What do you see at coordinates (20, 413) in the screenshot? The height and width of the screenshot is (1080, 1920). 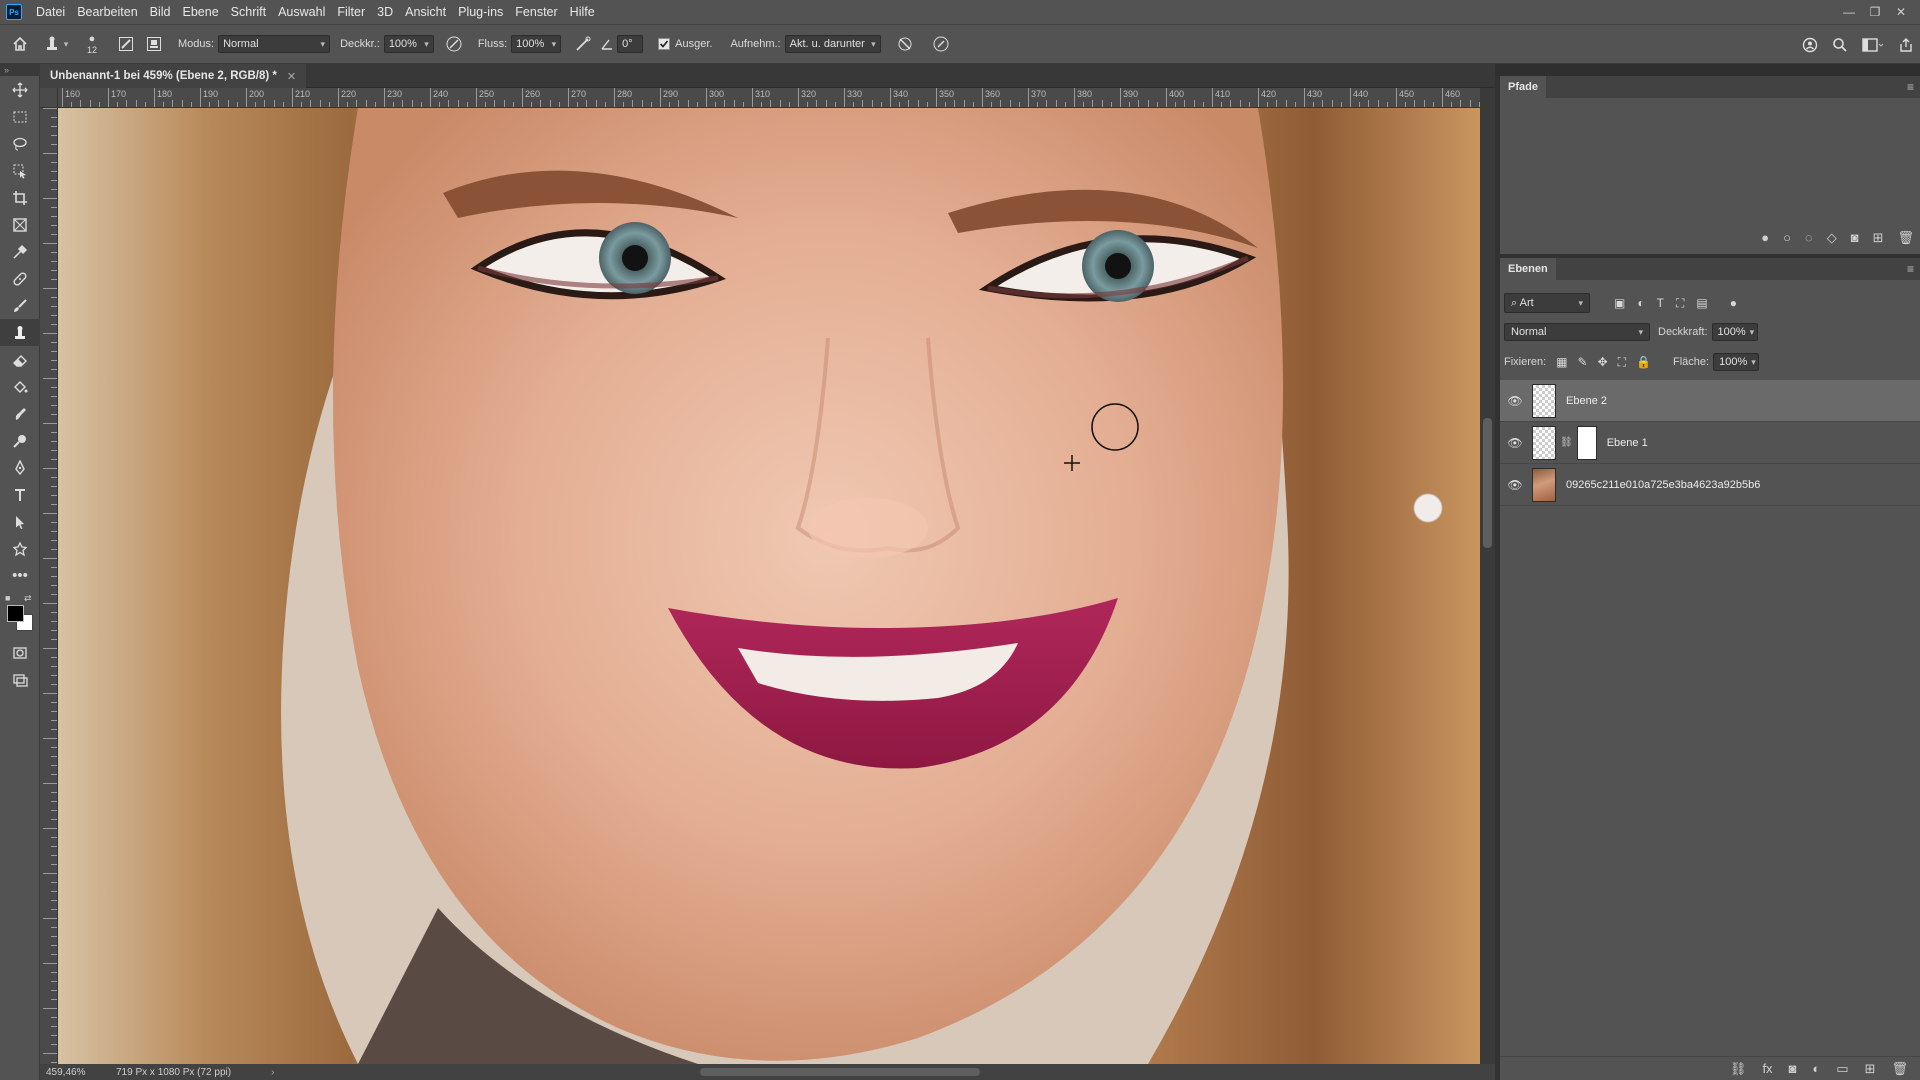 I see `smudge-tool-icon` at bounding box center [20, 413].